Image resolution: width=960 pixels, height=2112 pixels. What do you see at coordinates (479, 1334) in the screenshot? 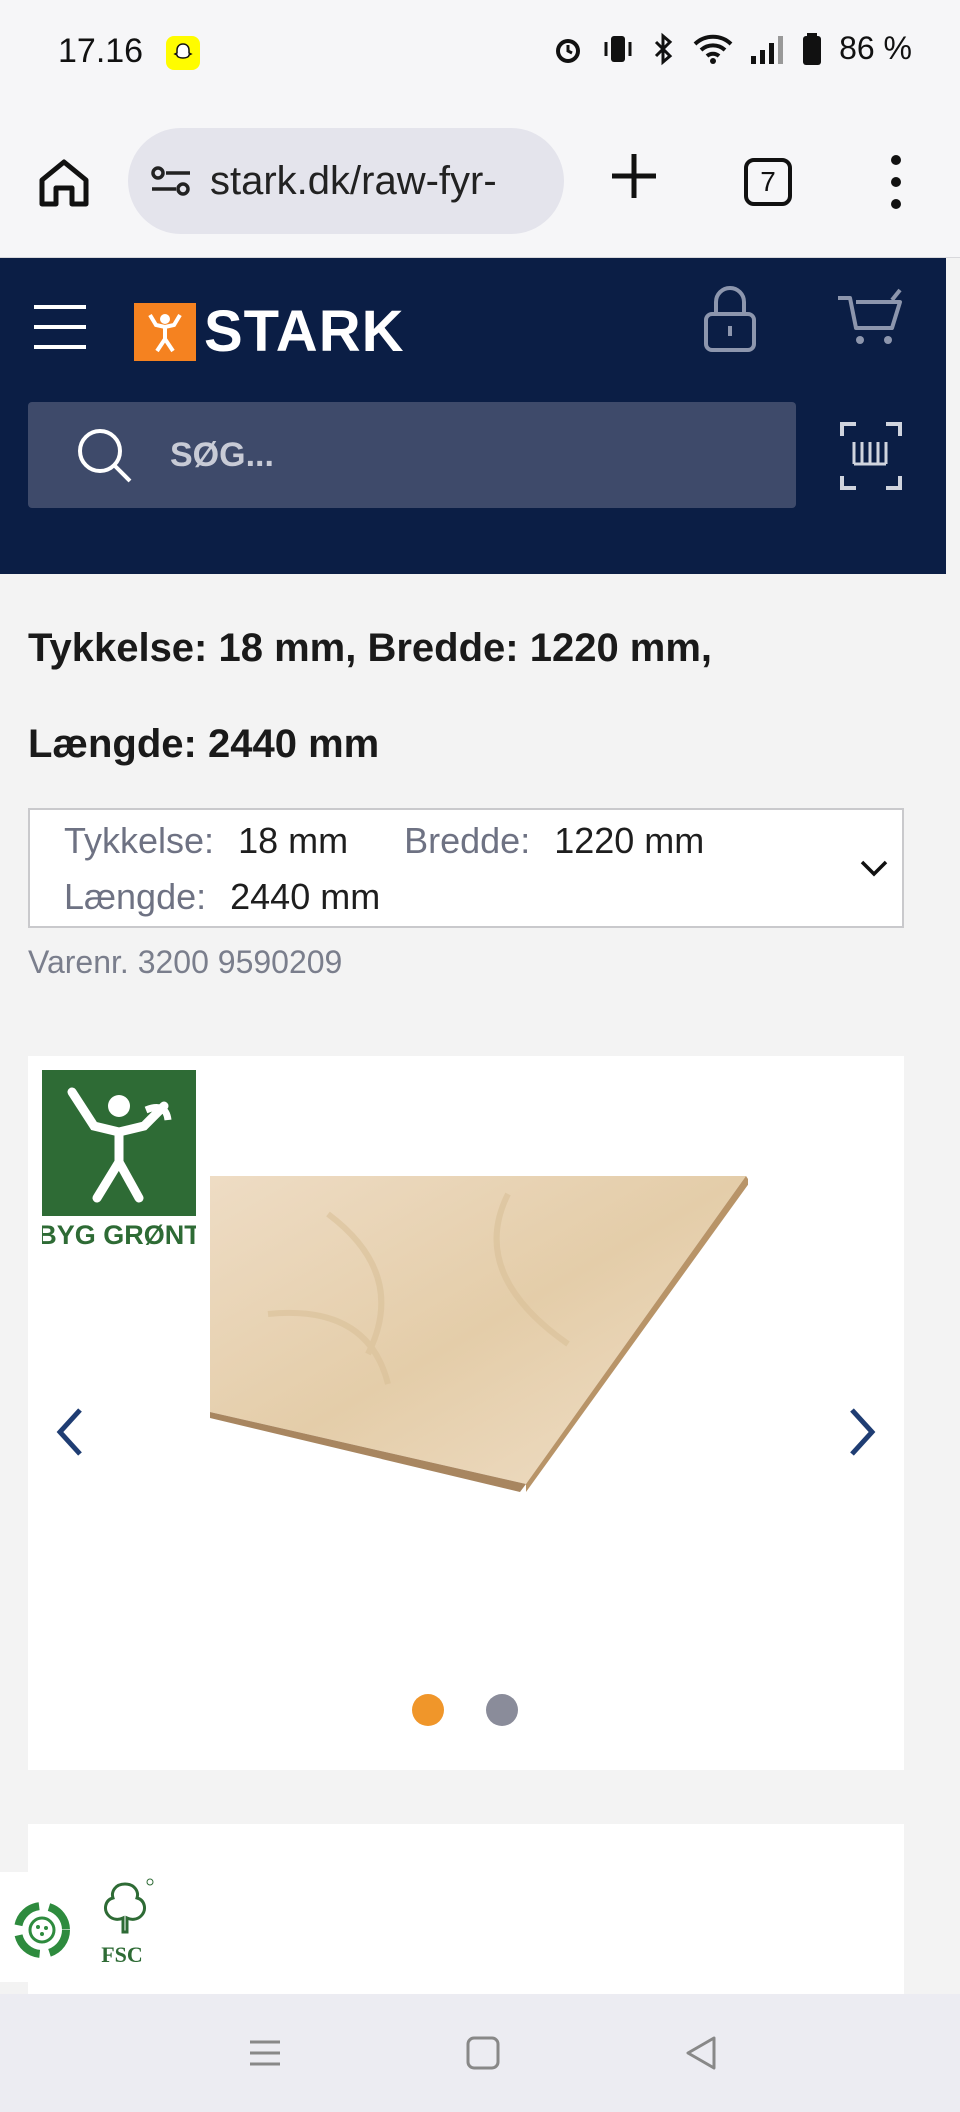
I see `product-image` at bounding box center [479, 1334].